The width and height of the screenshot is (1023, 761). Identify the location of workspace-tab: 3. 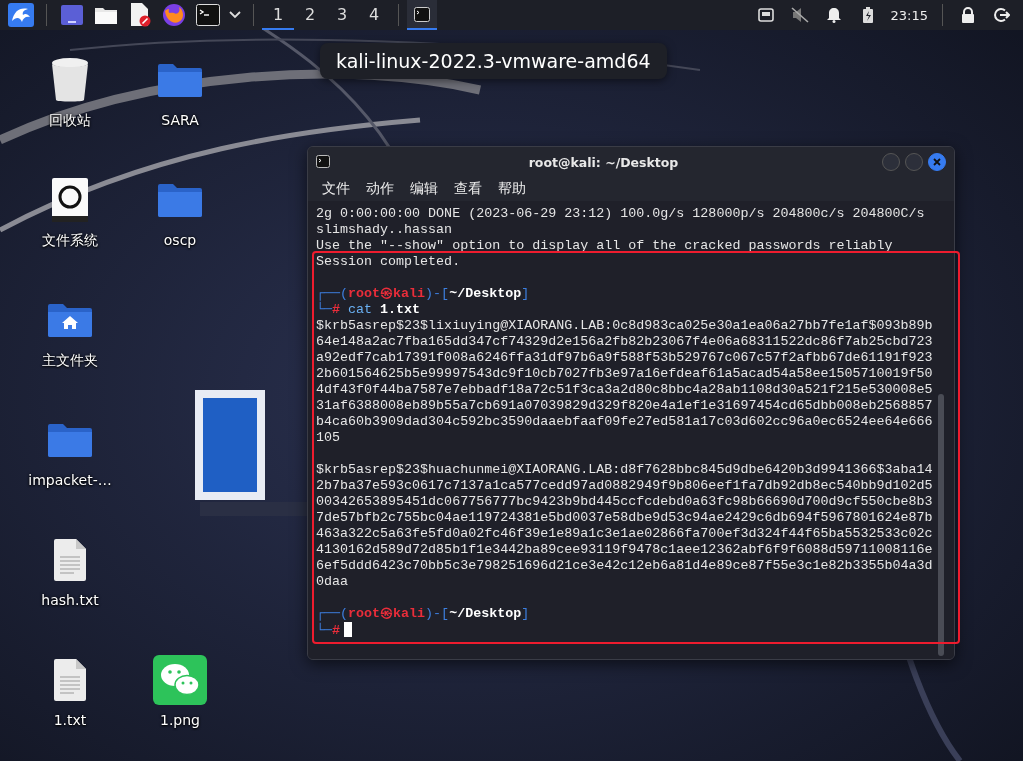
(342, 15).